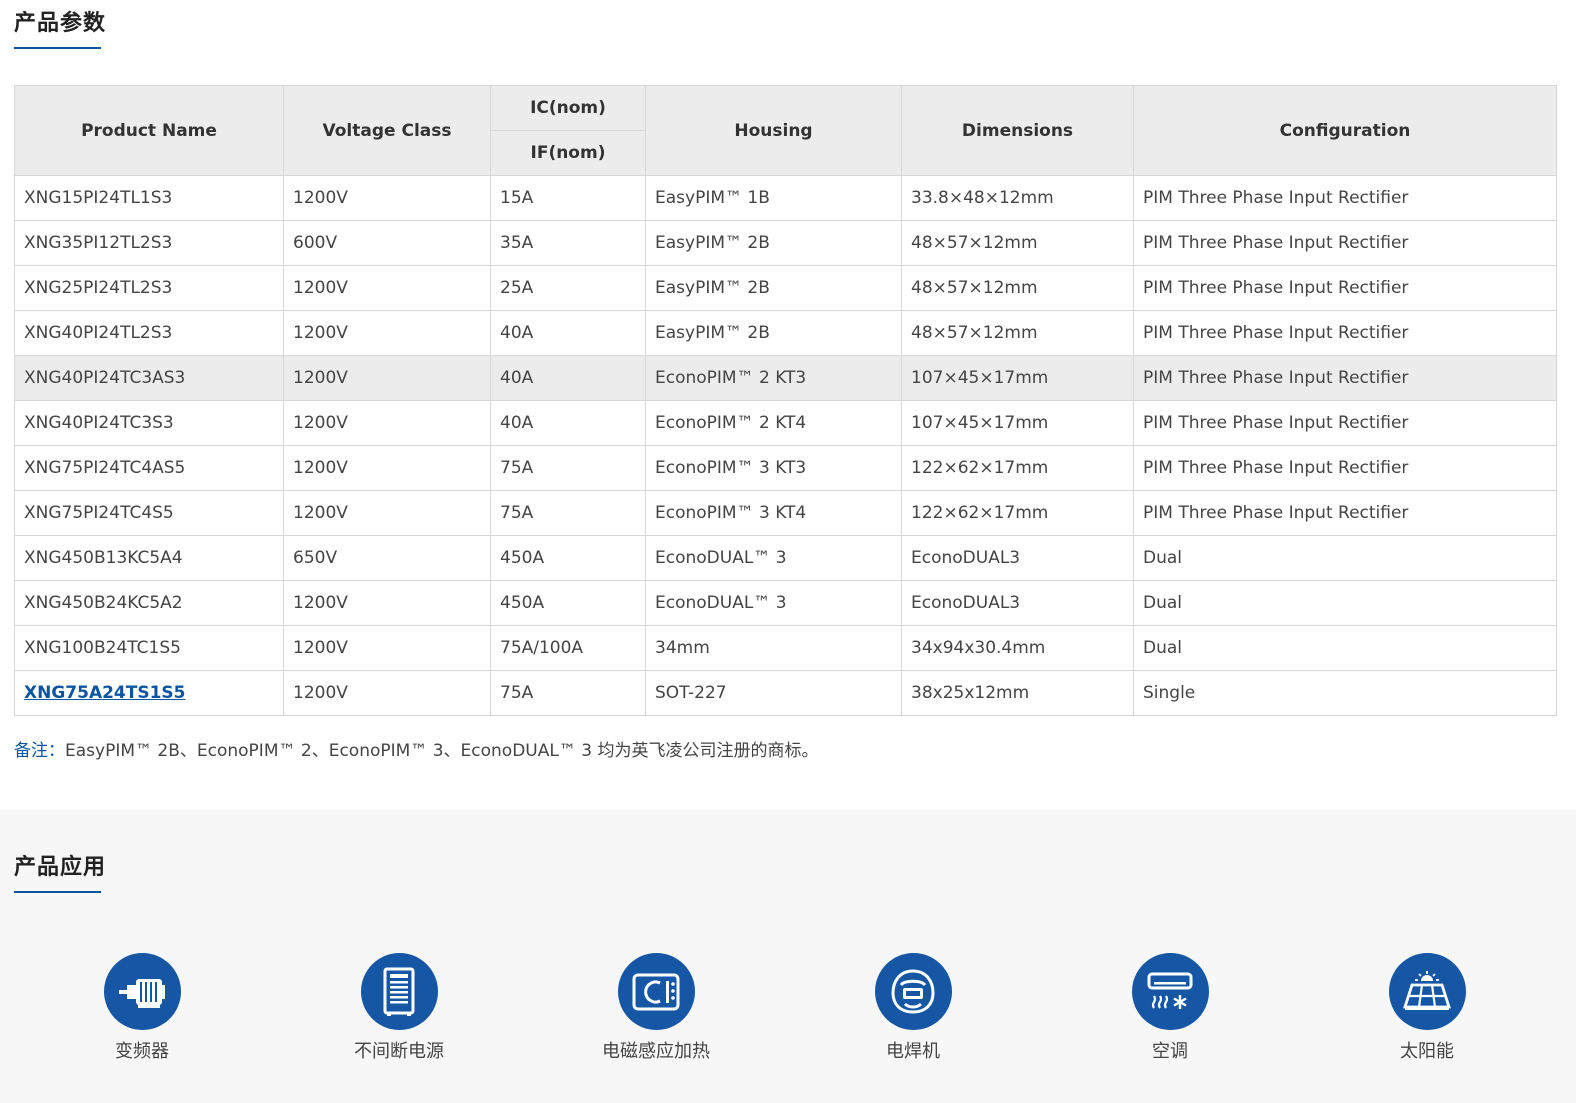  I want to click on app-item-welder: 电焊机, so click(913, 1008).